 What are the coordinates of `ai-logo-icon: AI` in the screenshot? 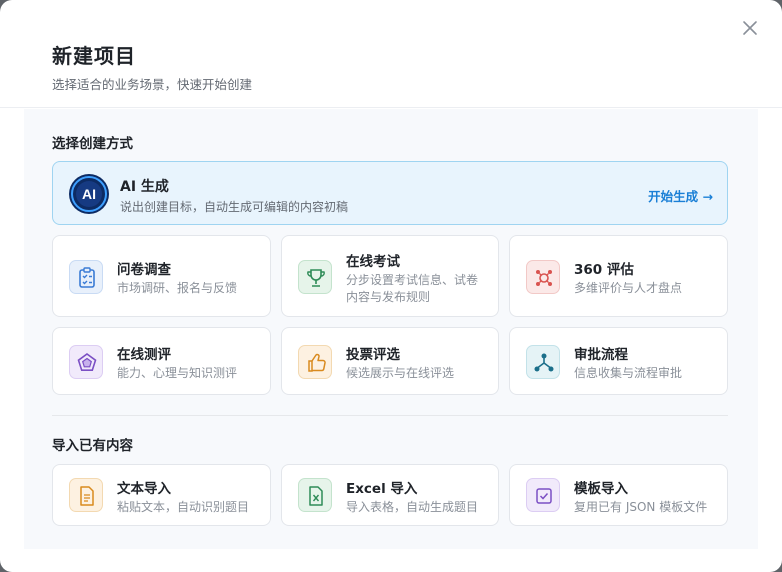 It's located at (89, 194).